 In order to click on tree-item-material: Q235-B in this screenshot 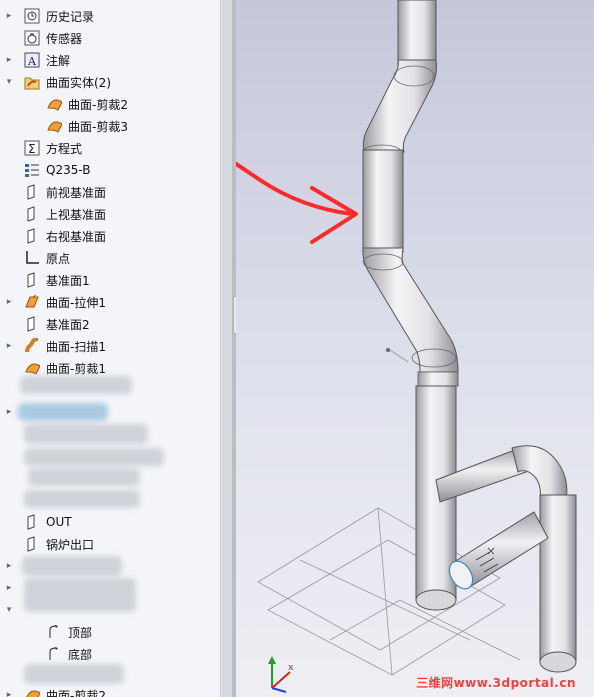, I will do `click(110, 170)`.